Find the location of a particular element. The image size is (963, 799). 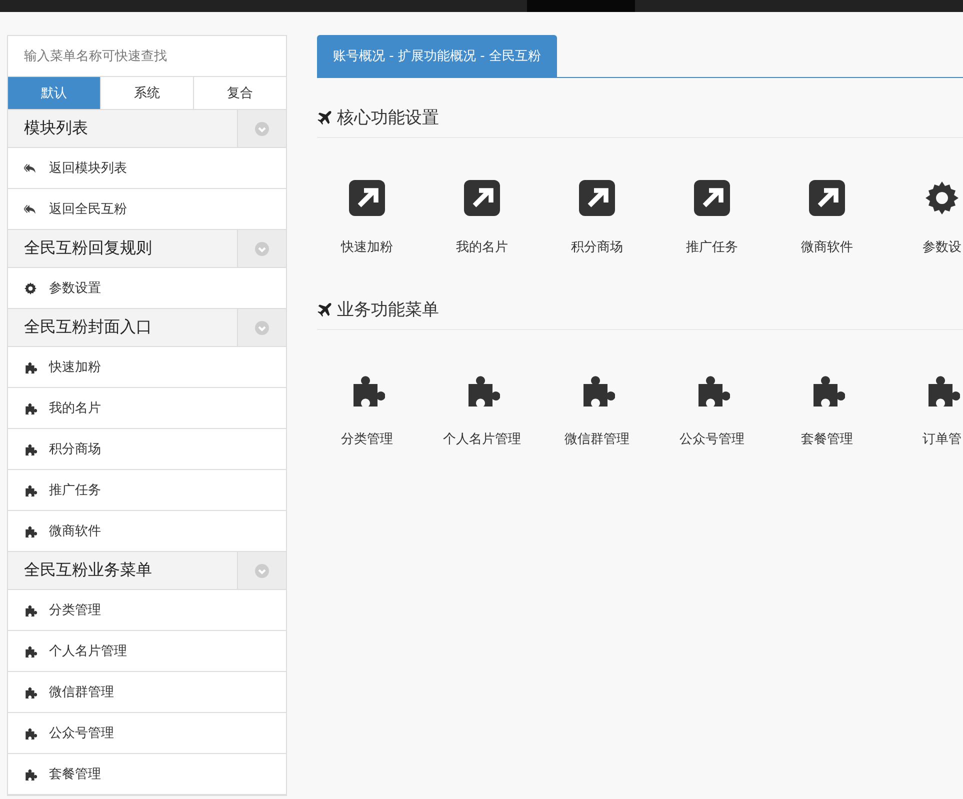

group-header: 全民互粉业务菜单 is located at coordinates (147, 571).